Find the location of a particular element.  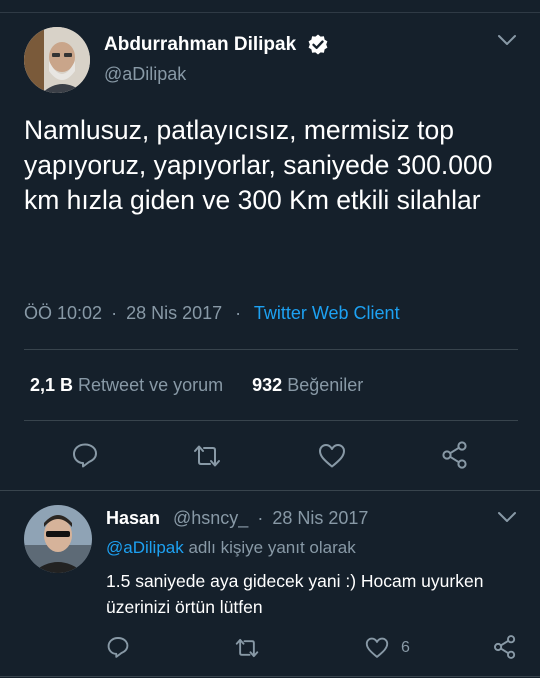

likes-stat: 932 Beğeniler is located at coordinates (307, 385).